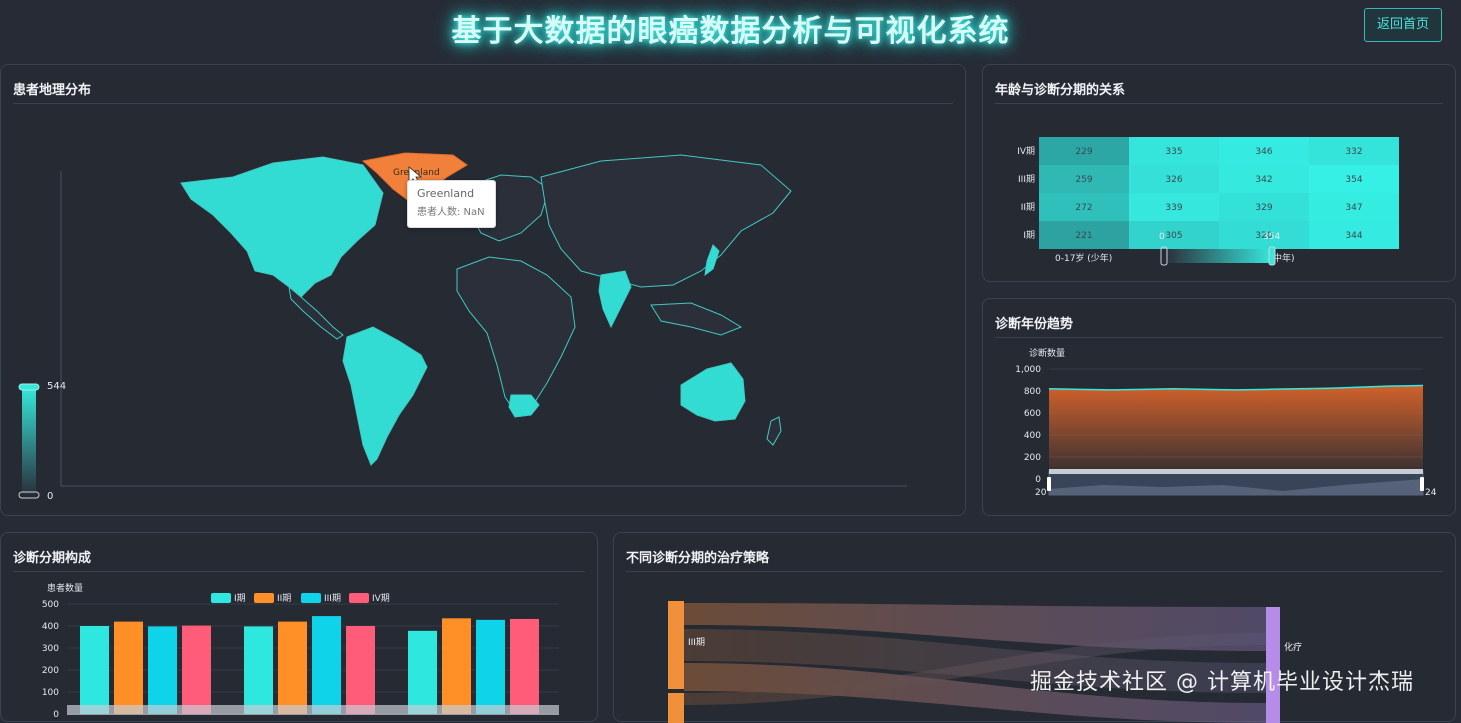 The image size is (1461, 723). I want to click on visual-map-bar, so click(29, 441).